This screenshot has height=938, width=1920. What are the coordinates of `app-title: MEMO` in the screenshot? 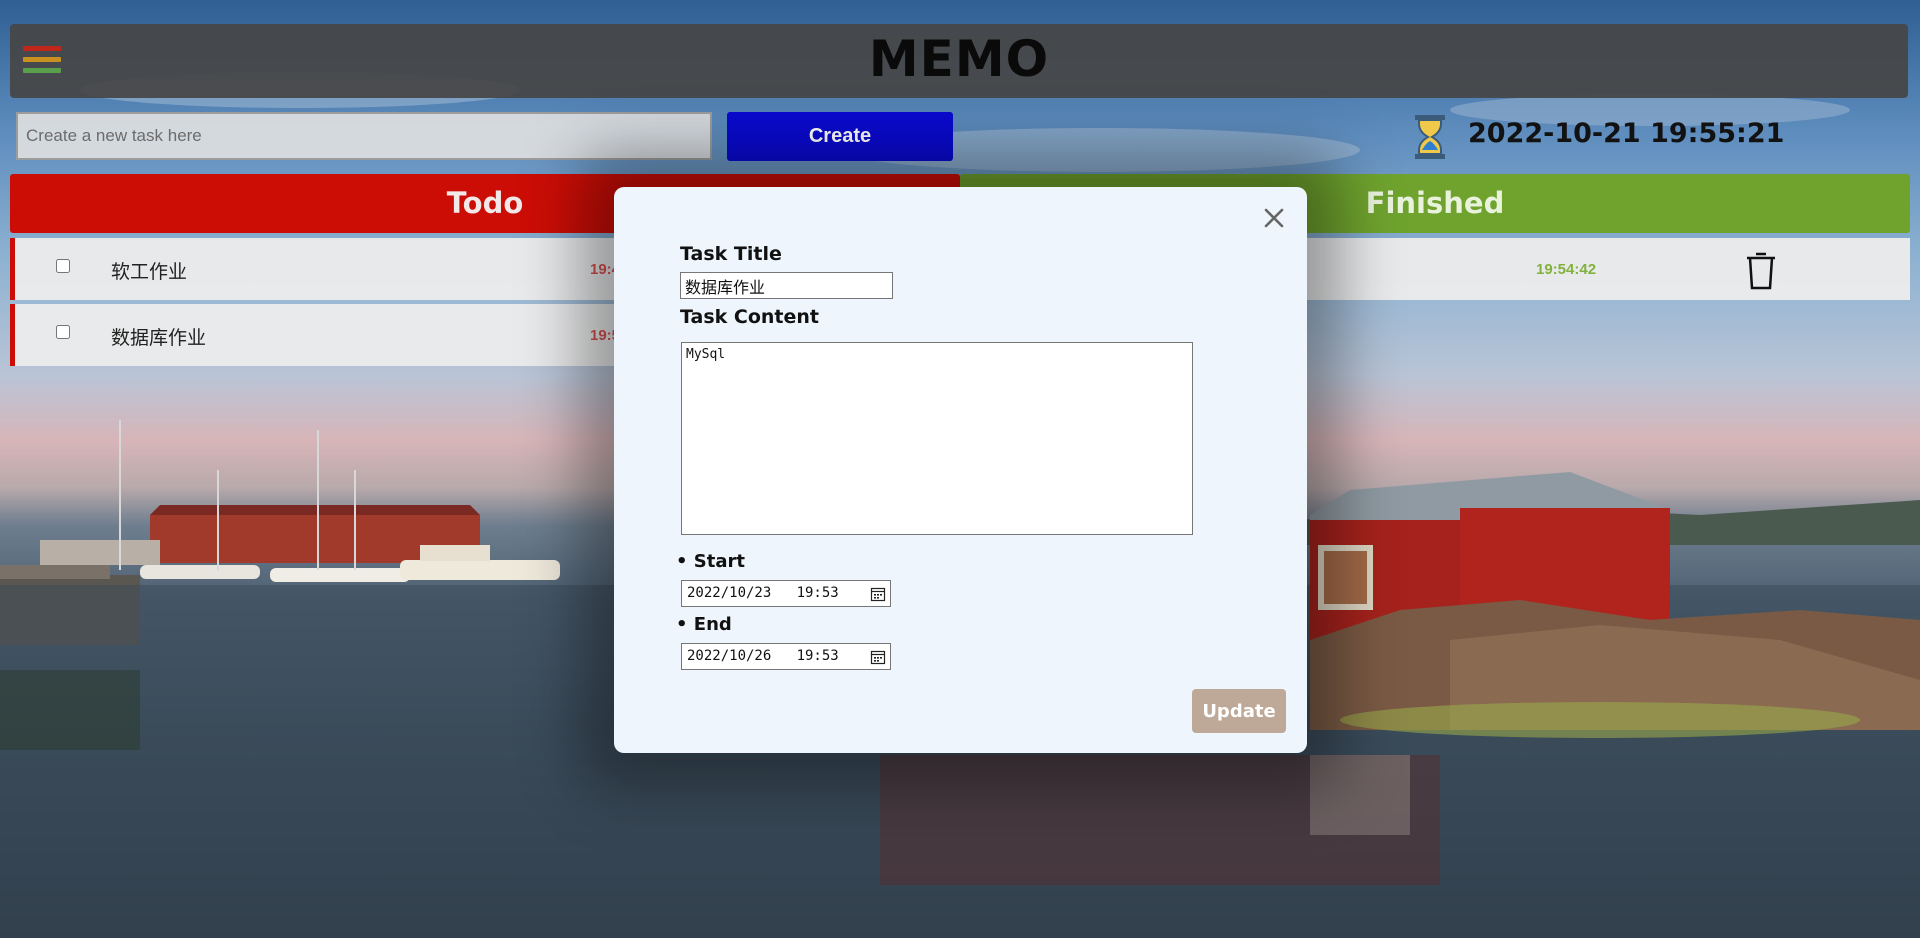 It's located at (959, 59).